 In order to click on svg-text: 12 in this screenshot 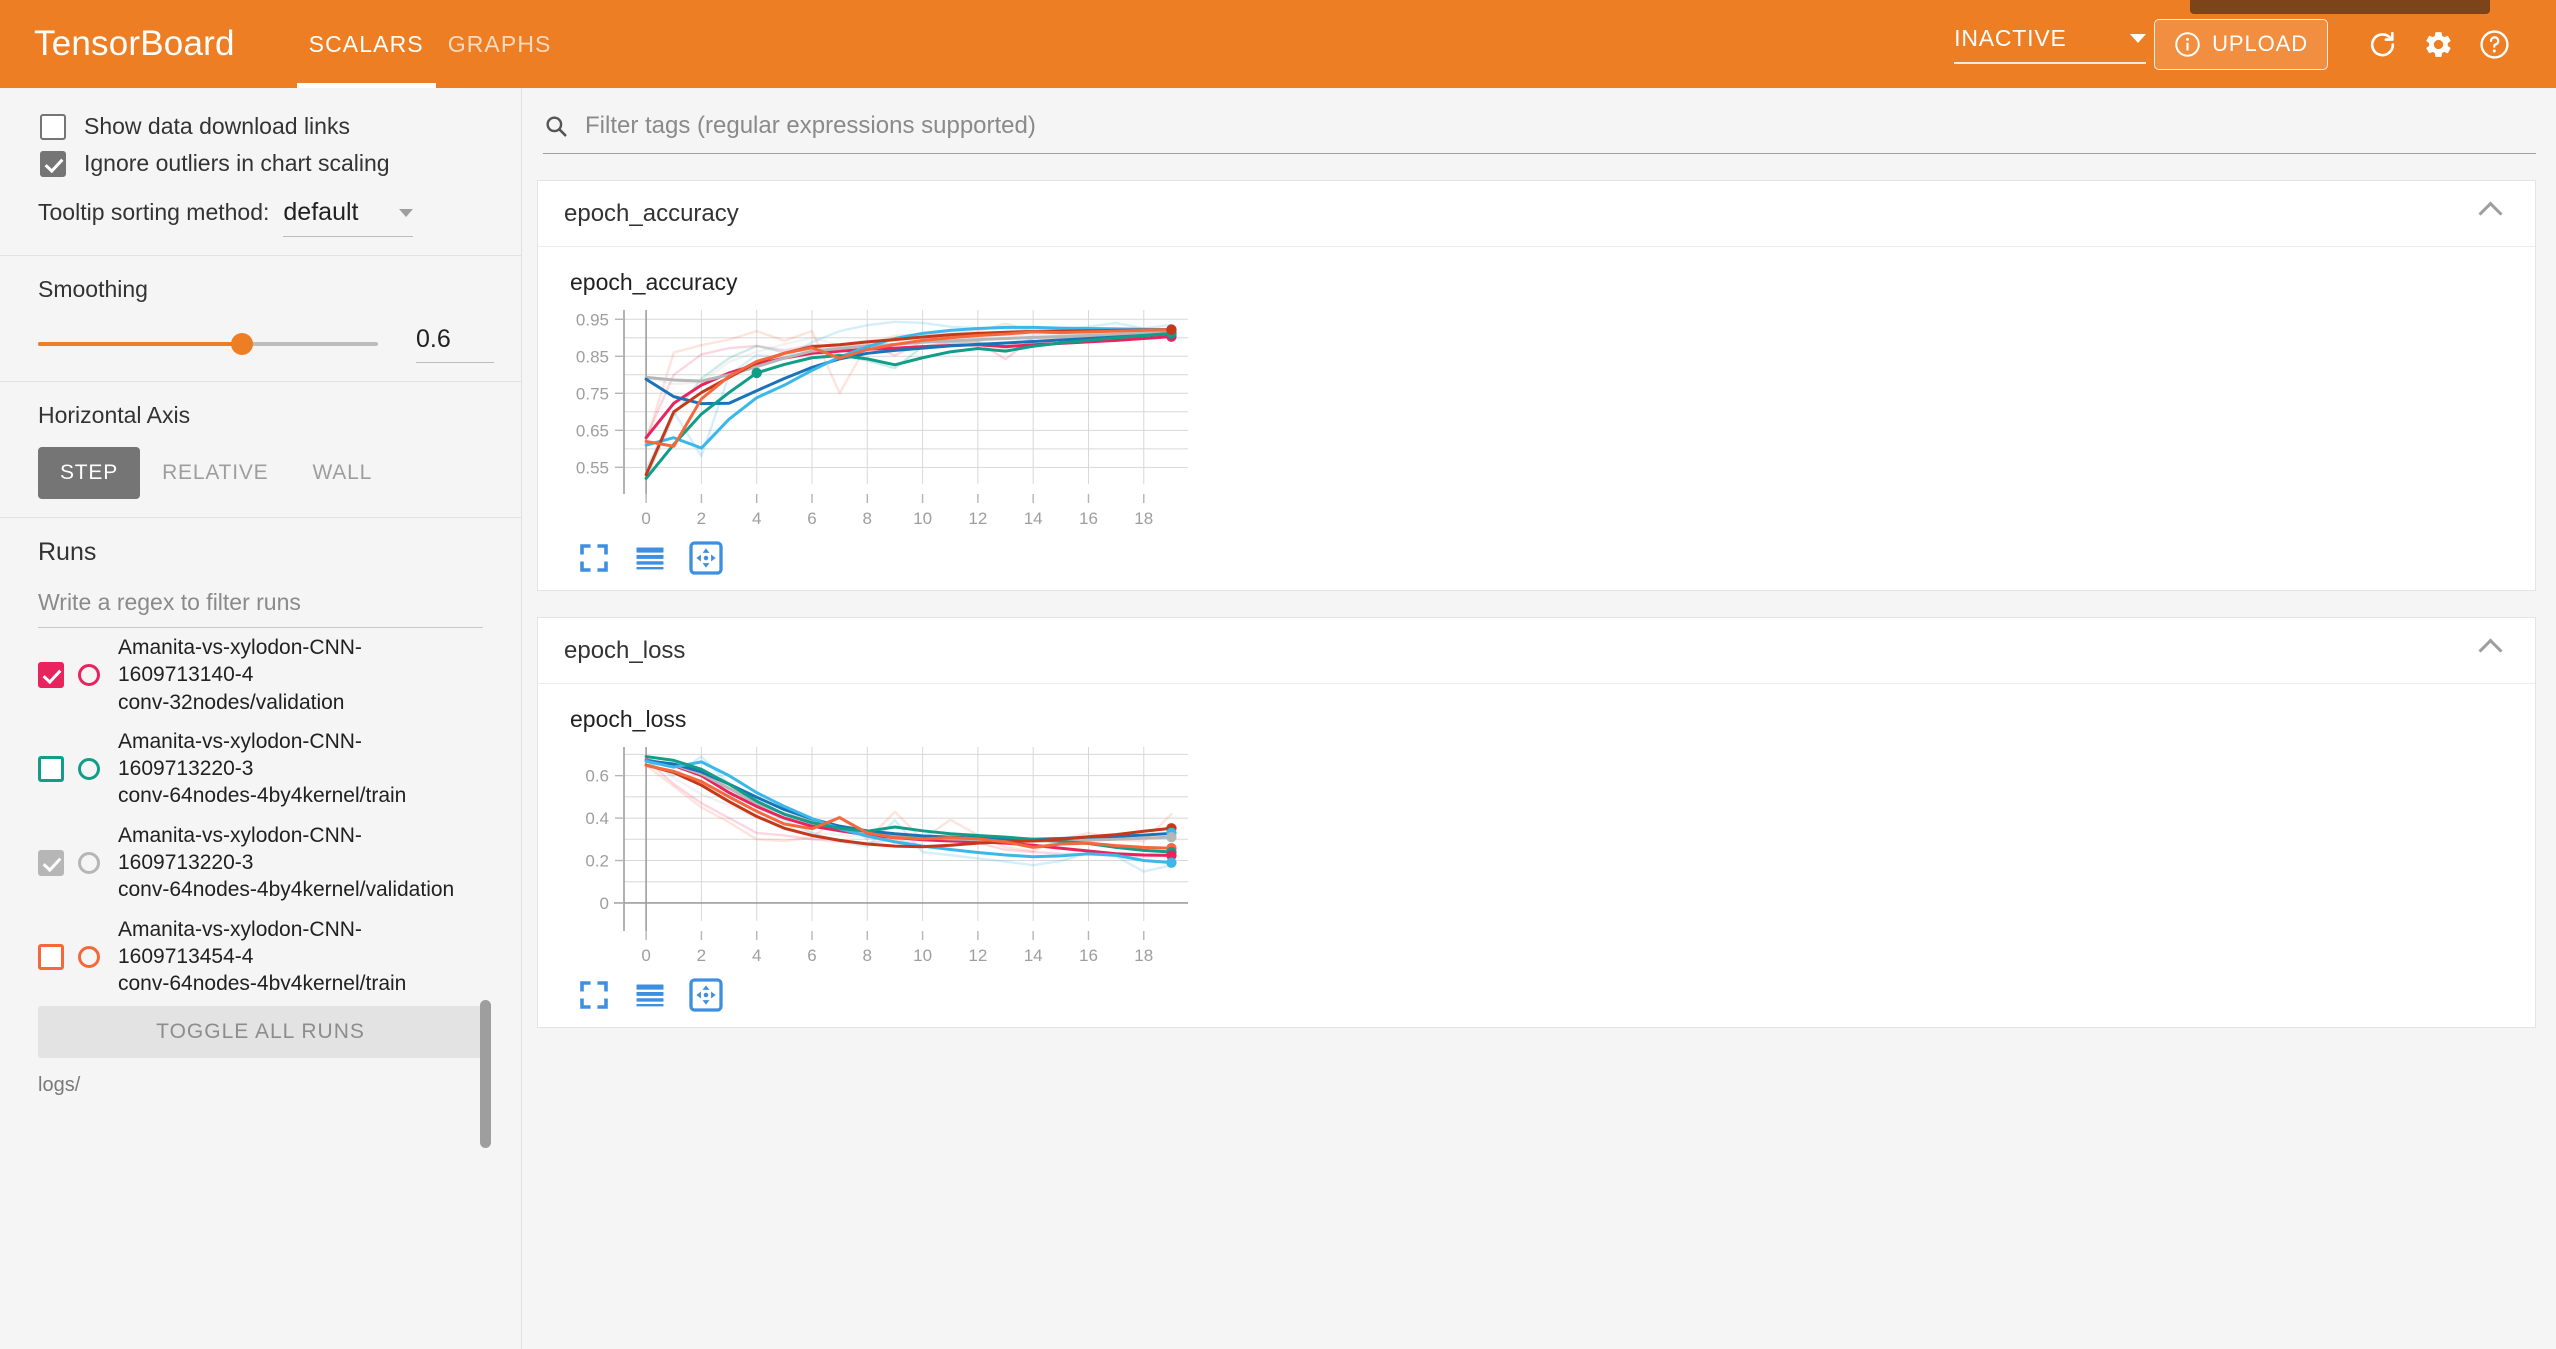, I will do `click(977, 955)`.